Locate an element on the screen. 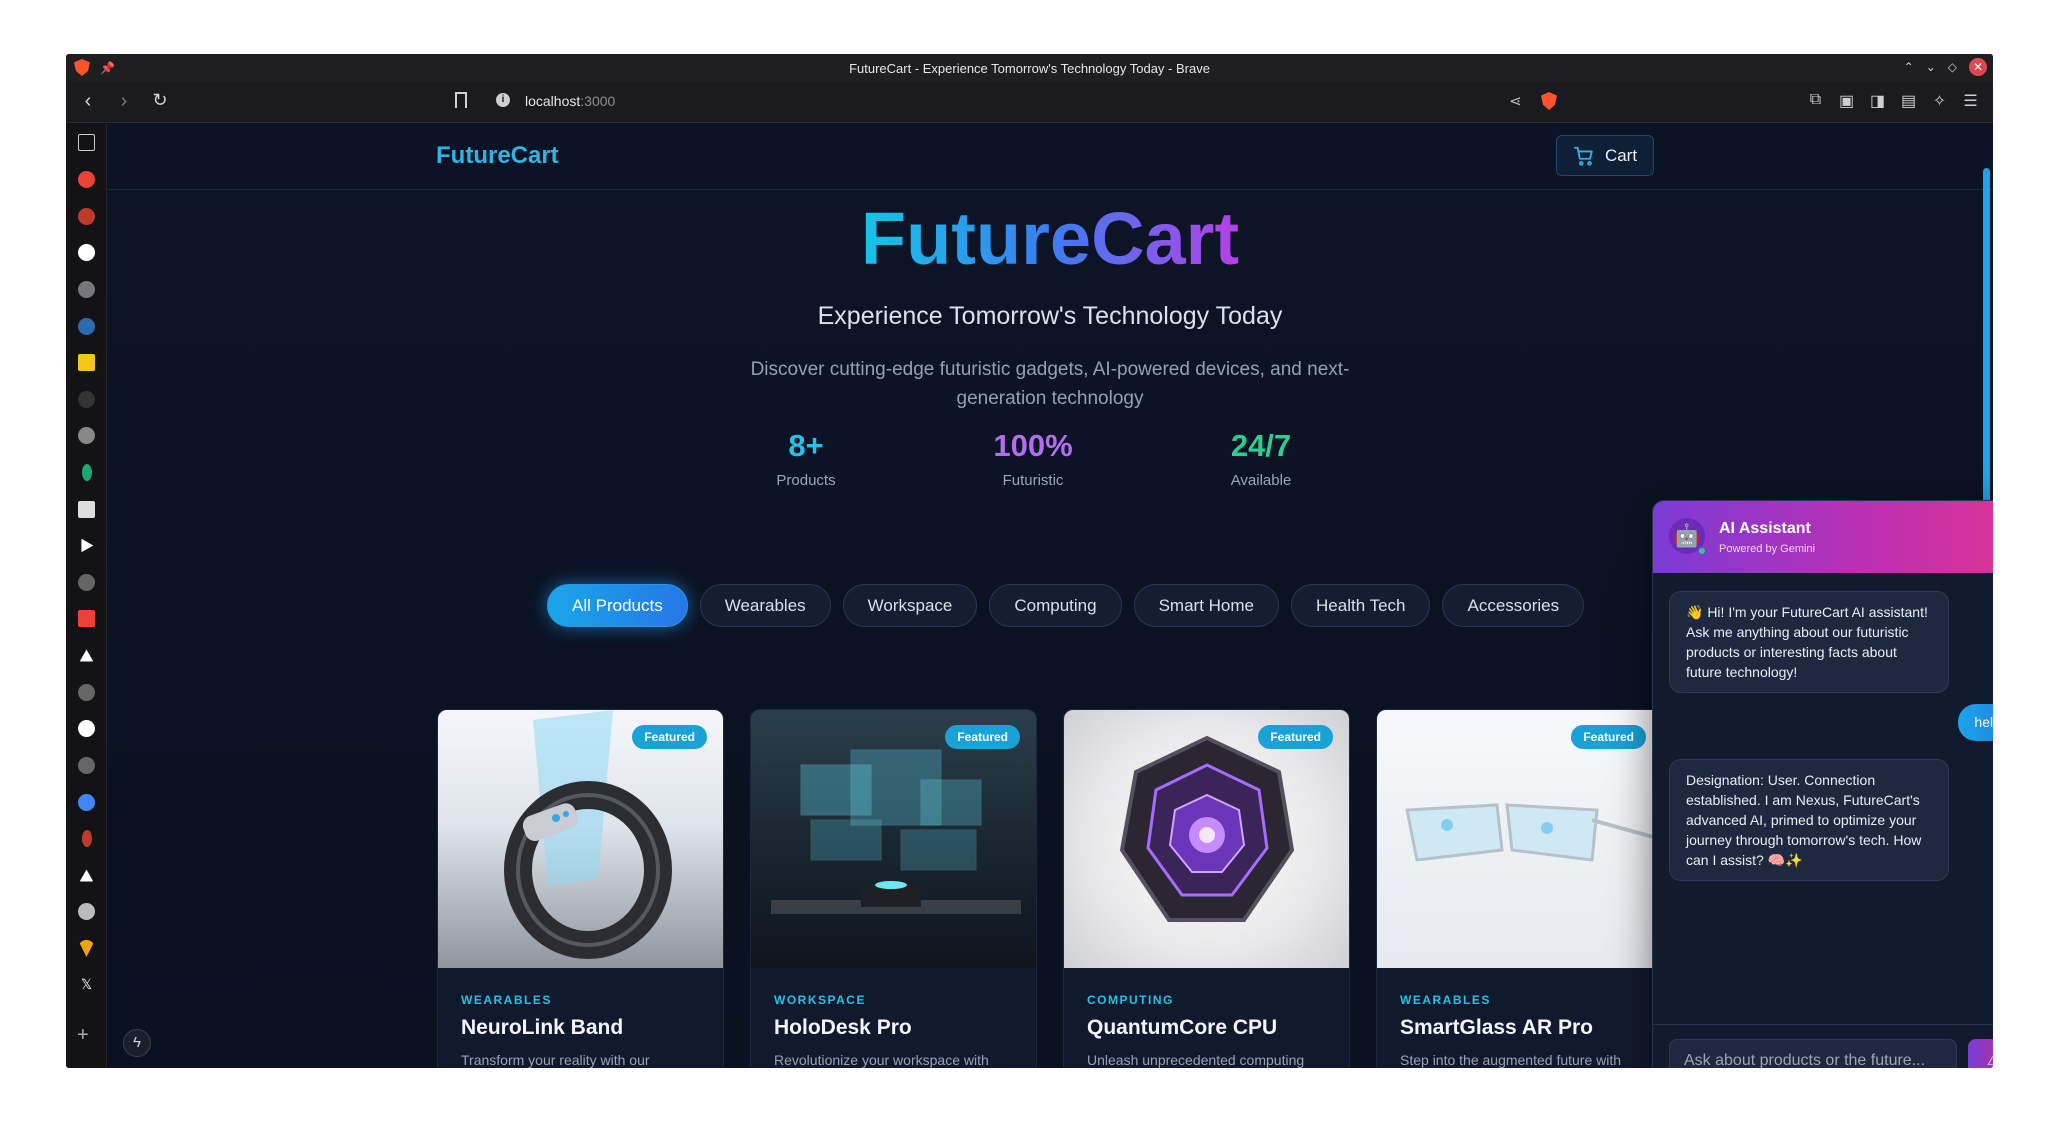  online-status-icon is located at coordinates (1702, 551).